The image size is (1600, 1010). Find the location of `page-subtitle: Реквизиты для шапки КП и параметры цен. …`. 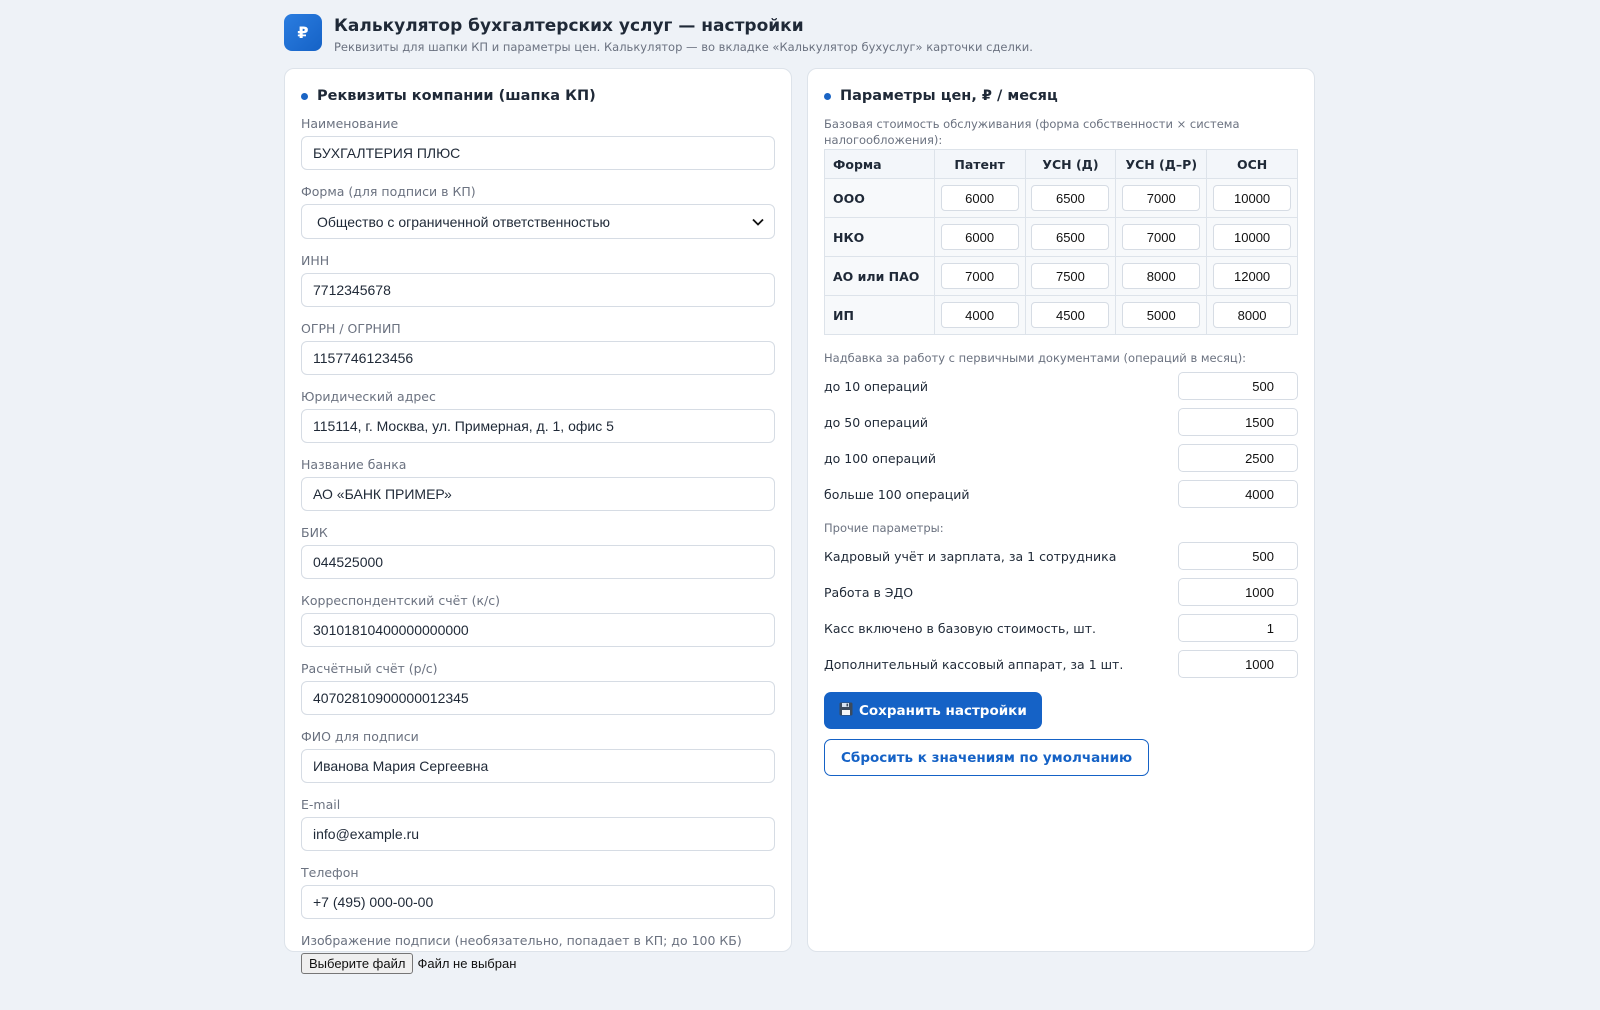

page-subtitle: Реквизиты для шапки КП и параметры цен. … is located at coordinates (683, 47).